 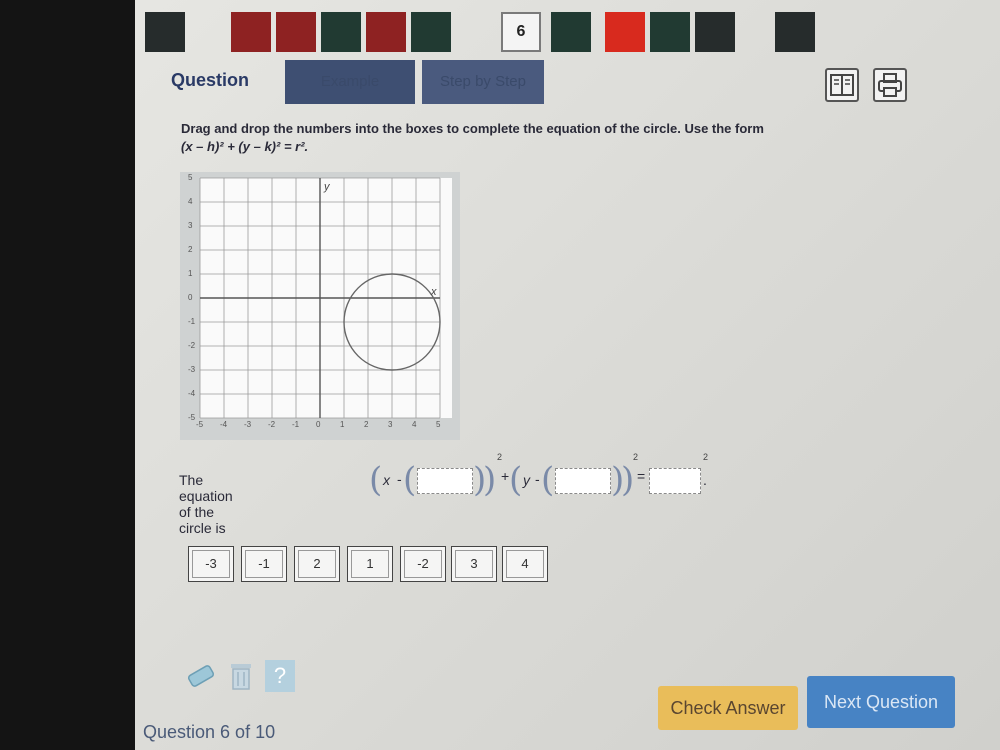 What do you see at coordinates (500, 457) in the screenshot?
I see `exponent-x: 2` at bounding box center [500, 457].